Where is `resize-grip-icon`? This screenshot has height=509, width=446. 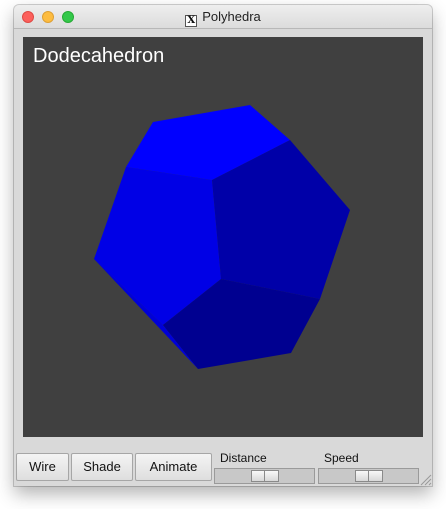
resize-grip-icon is located at coordinates (425, 479).